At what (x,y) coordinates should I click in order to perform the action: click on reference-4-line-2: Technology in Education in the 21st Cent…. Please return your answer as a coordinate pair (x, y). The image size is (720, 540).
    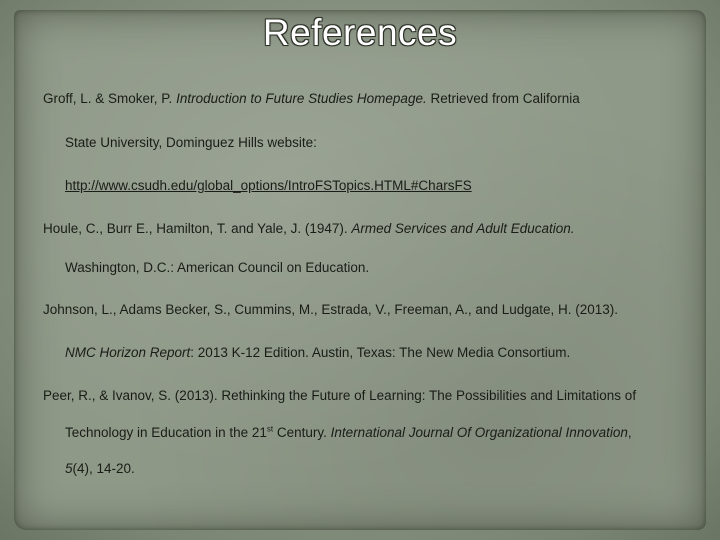
    Looking at the image, I should click on (348, 432).